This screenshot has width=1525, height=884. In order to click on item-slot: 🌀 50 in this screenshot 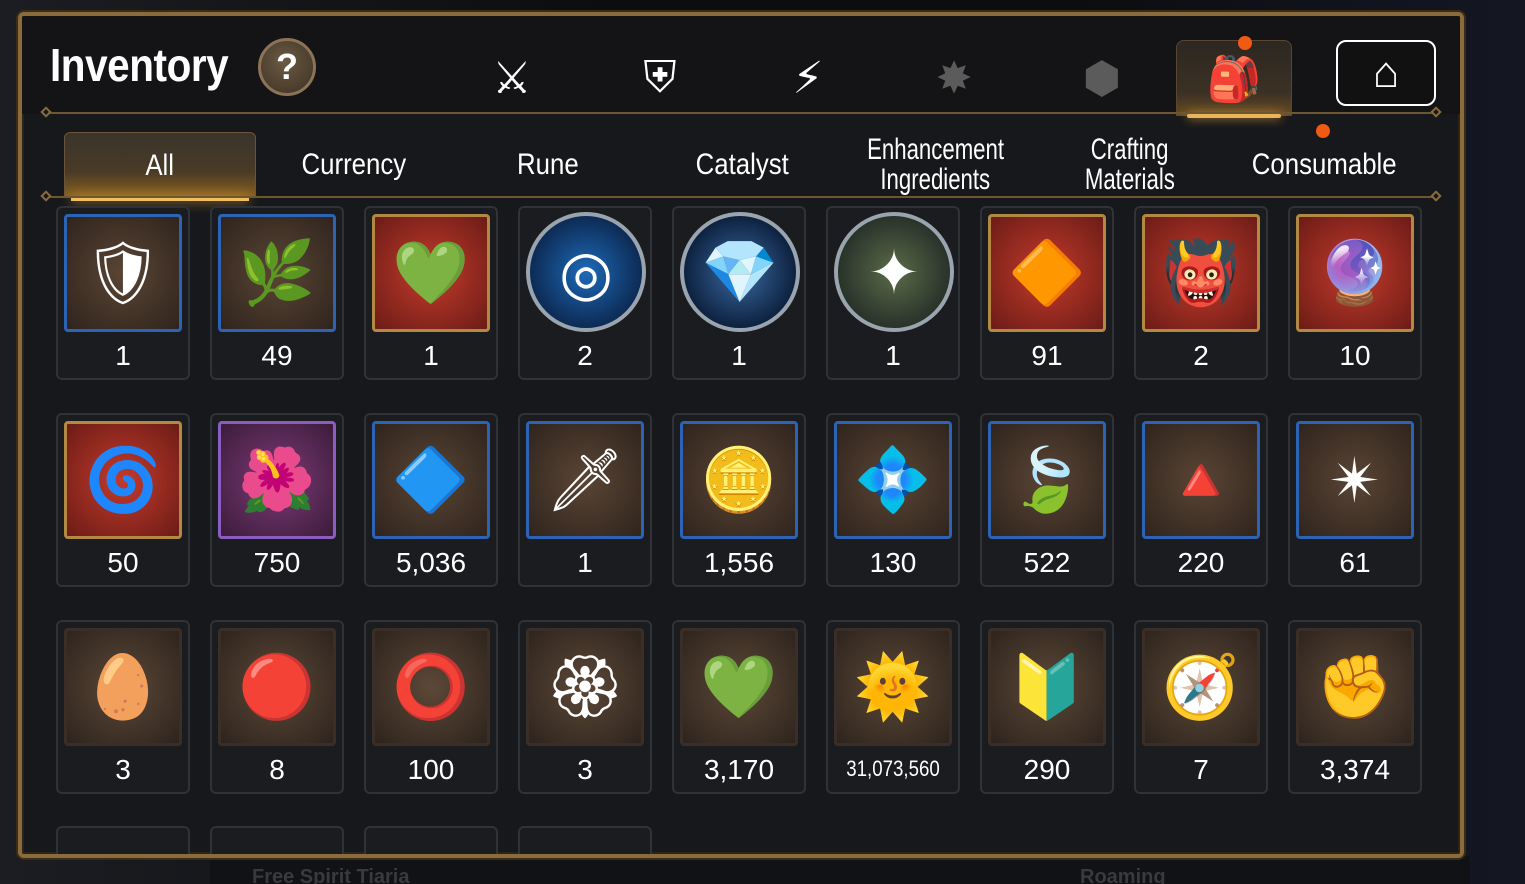, I will do `click(123, 500)`.